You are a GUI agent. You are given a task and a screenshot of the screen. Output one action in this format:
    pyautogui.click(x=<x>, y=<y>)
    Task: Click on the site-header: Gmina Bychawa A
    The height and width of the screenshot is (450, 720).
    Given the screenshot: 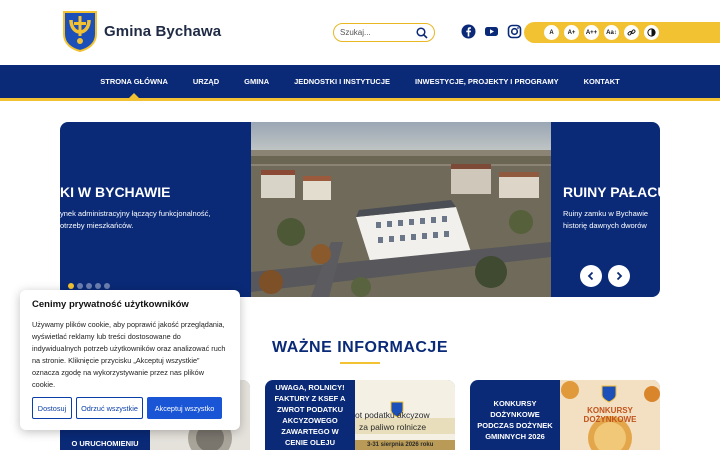 What is the action you would take?
    pyautogui.click(x=360, y=32)
    